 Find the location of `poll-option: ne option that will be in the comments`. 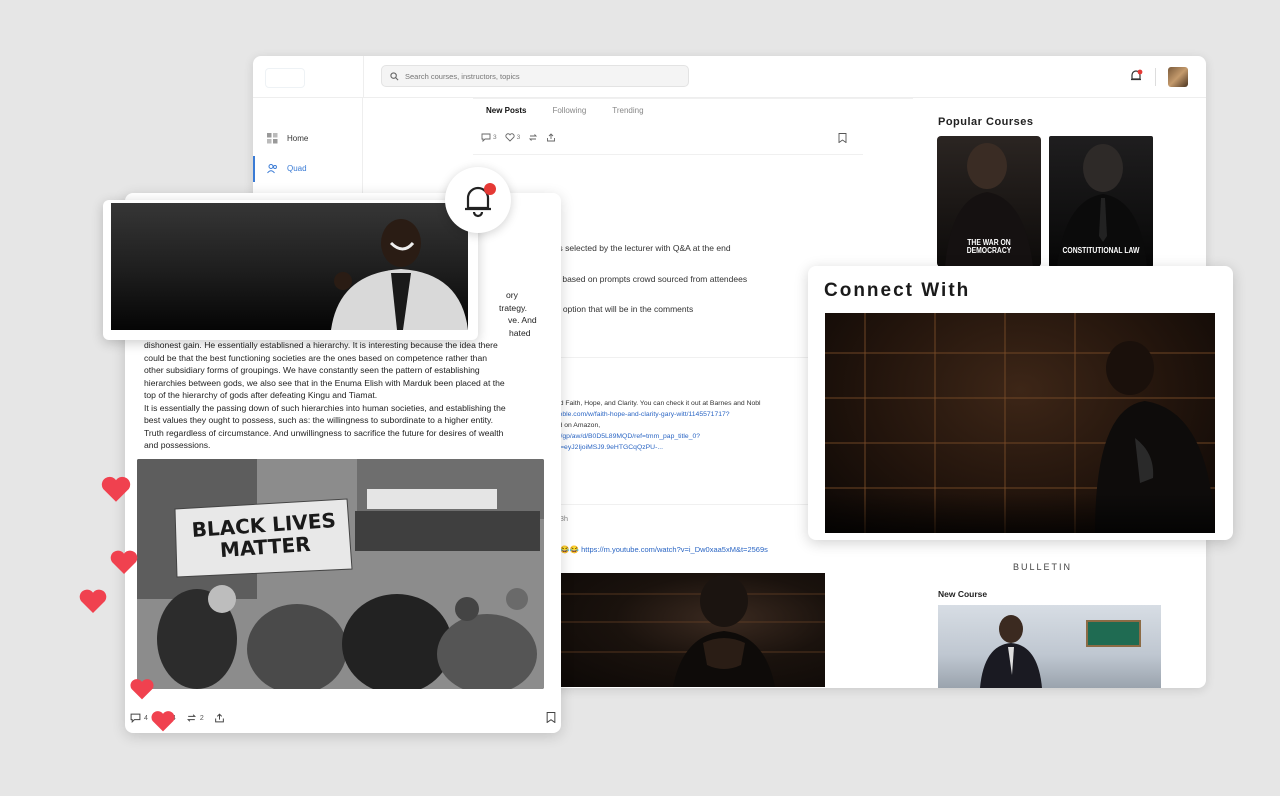

poll-option: ne option that will be in the comments is located at coordinates (622, 309).